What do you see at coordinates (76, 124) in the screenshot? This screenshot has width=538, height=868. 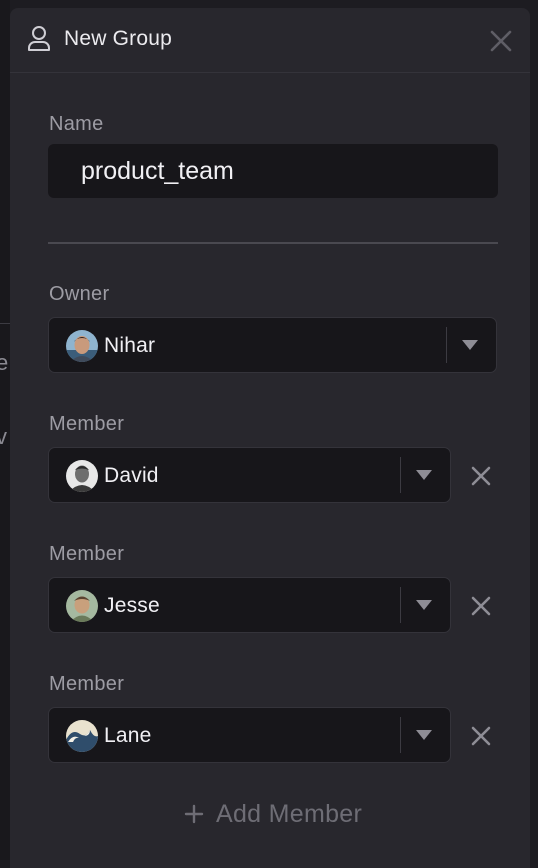 I see `name-label: Name` at bounding box center [76, 124].